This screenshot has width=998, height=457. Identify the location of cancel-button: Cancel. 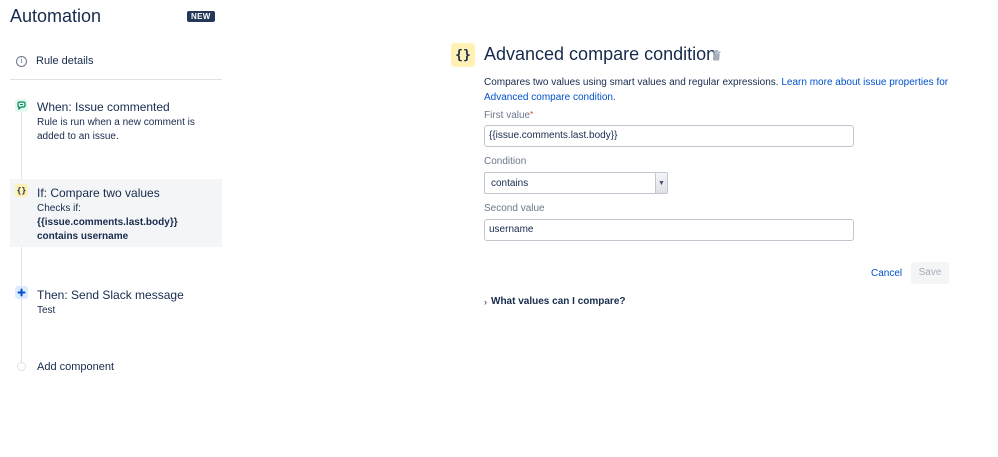
(886, 274).